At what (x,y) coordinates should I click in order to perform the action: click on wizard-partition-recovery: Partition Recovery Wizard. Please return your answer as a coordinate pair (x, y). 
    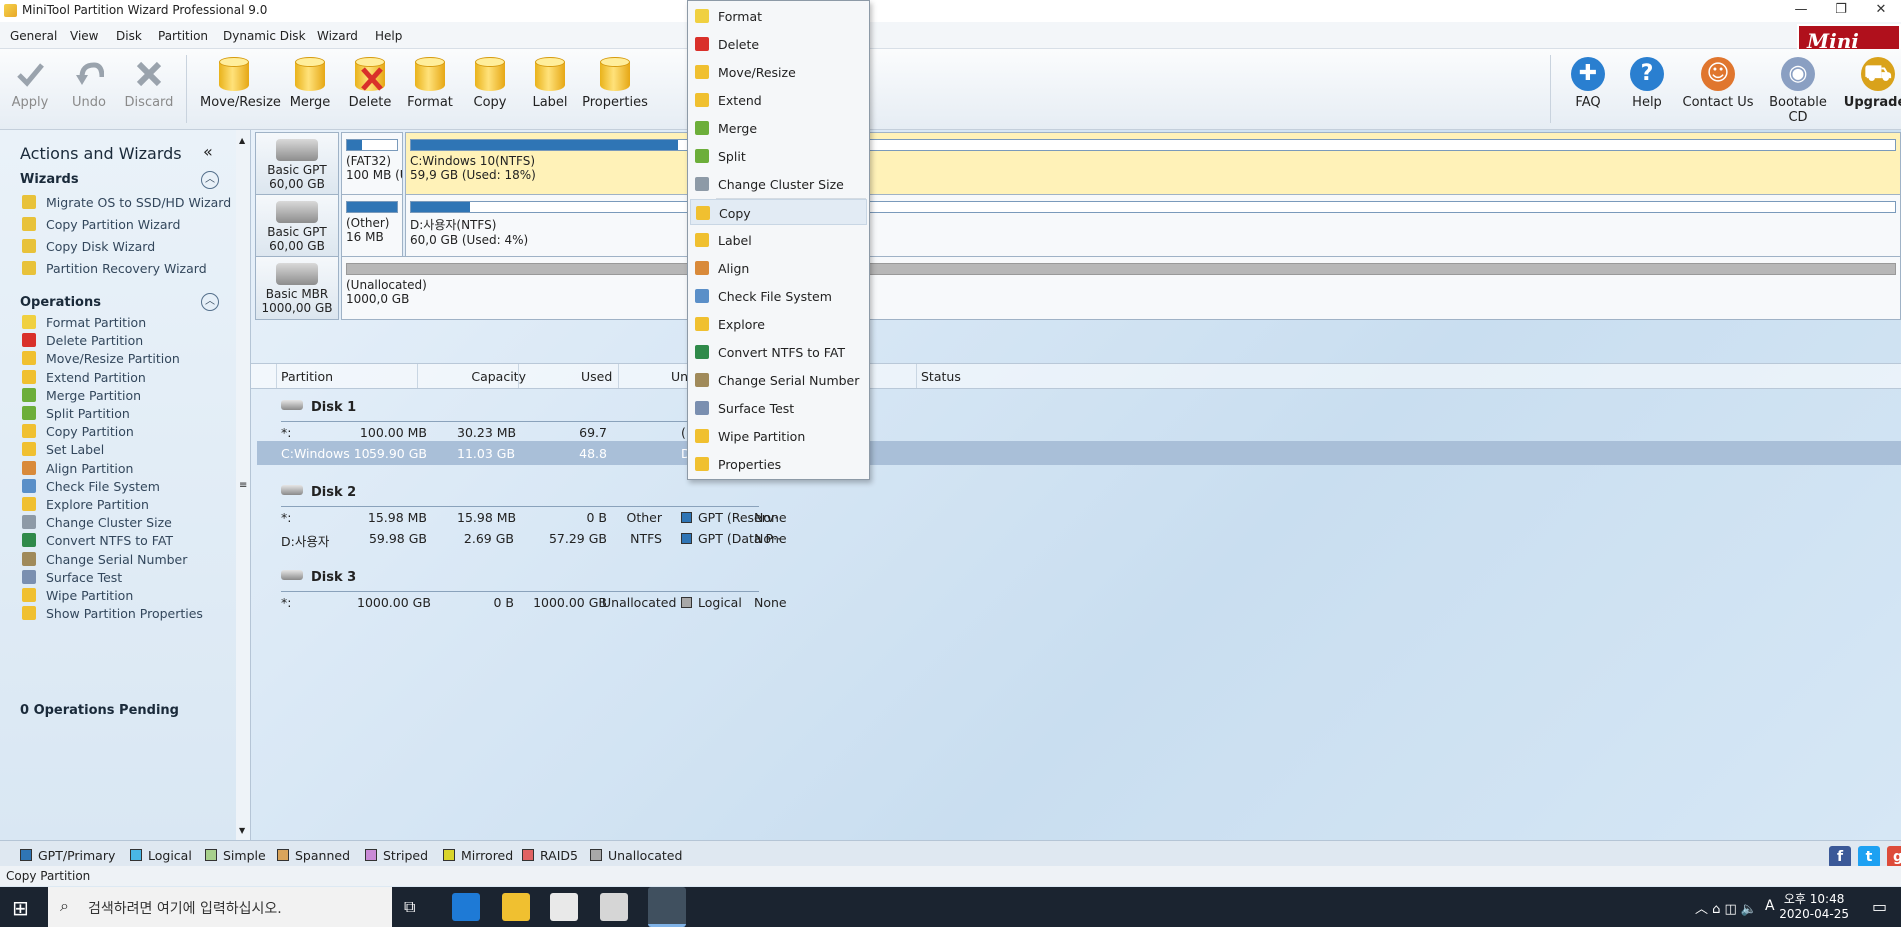
    Looking at the image, I should click on (114, 268).